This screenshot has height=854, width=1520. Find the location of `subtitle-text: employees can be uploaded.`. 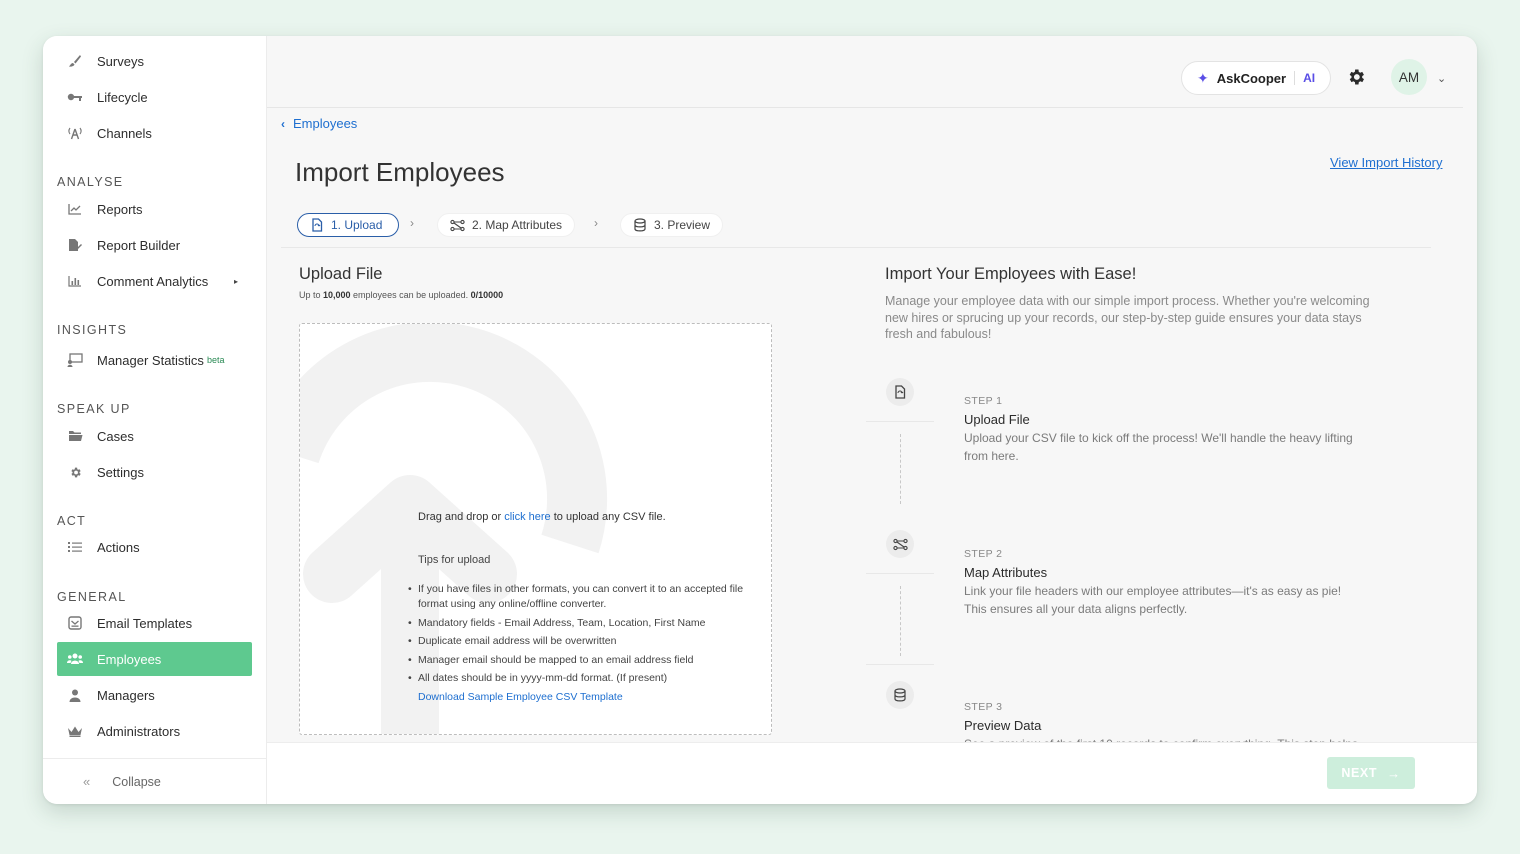

subtitle-text: employees can be uploaded. is located at coordinates (410, 295).